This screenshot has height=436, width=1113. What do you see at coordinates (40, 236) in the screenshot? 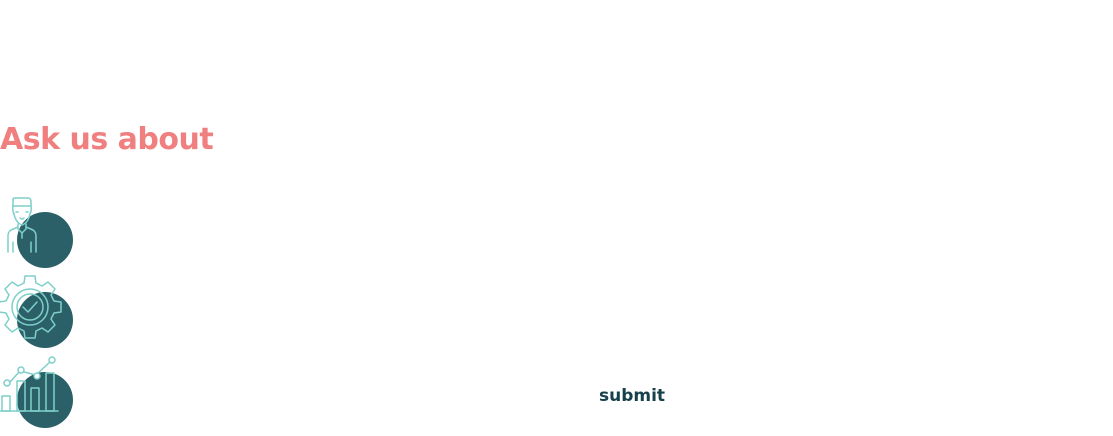
I see `topic-item-people` at bounding box center [40, 236].